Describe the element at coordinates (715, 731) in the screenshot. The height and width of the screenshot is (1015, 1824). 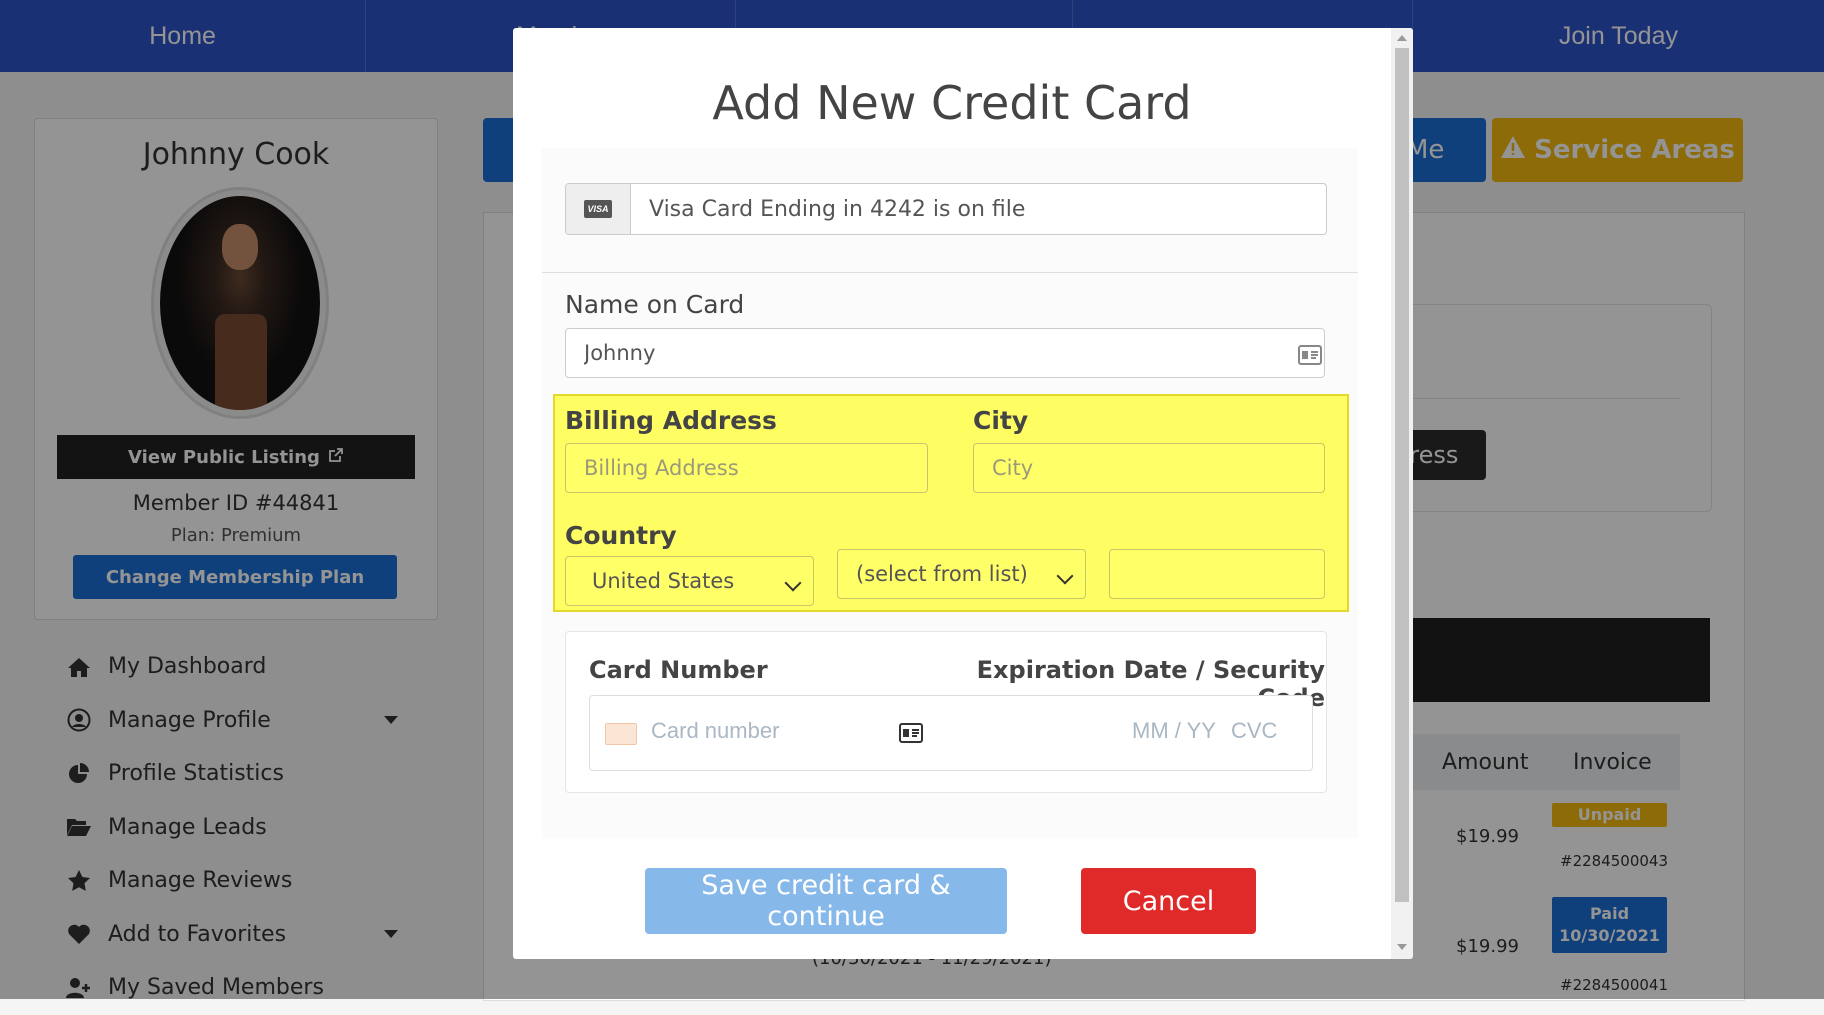
I see `card-number-placeholder: Card number` at that location.